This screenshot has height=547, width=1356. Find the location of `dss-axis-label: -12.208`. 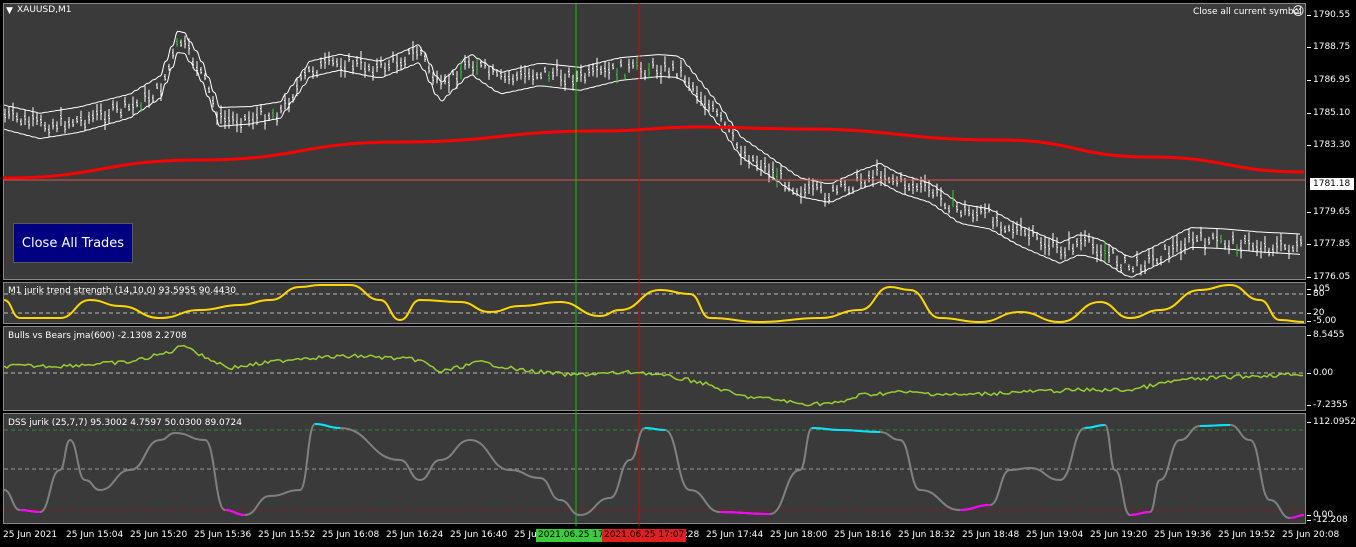

dss-axis-label: -12.208 is located at coordinates (1330, 520).